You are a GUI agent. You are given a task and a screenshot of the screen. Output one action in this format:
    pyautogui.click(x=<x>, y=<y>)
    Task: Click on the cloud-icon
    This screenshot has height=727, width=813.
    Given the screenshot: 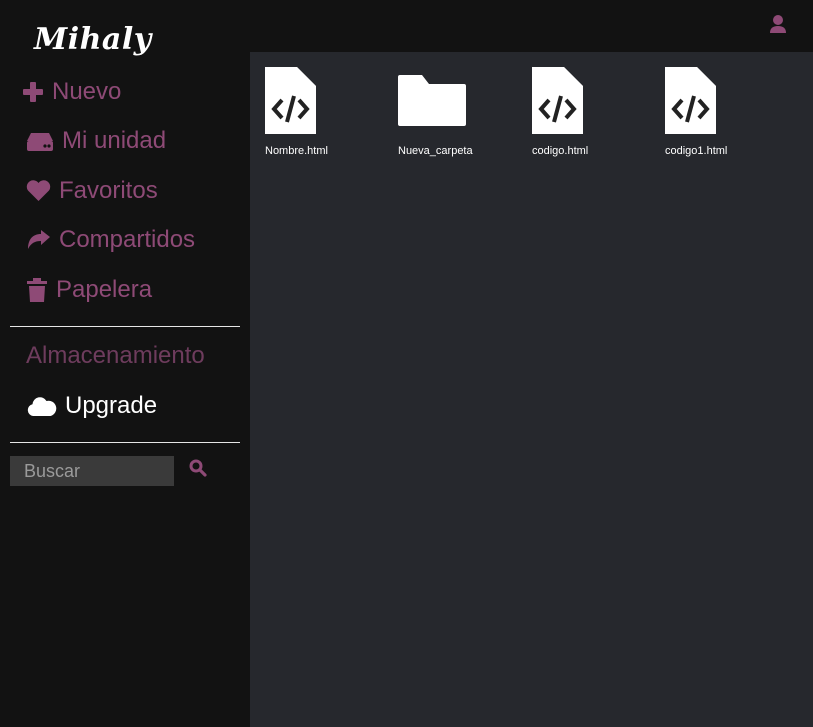 What is the action you would take?
    pyautogui.click(x=42, y=406)
    